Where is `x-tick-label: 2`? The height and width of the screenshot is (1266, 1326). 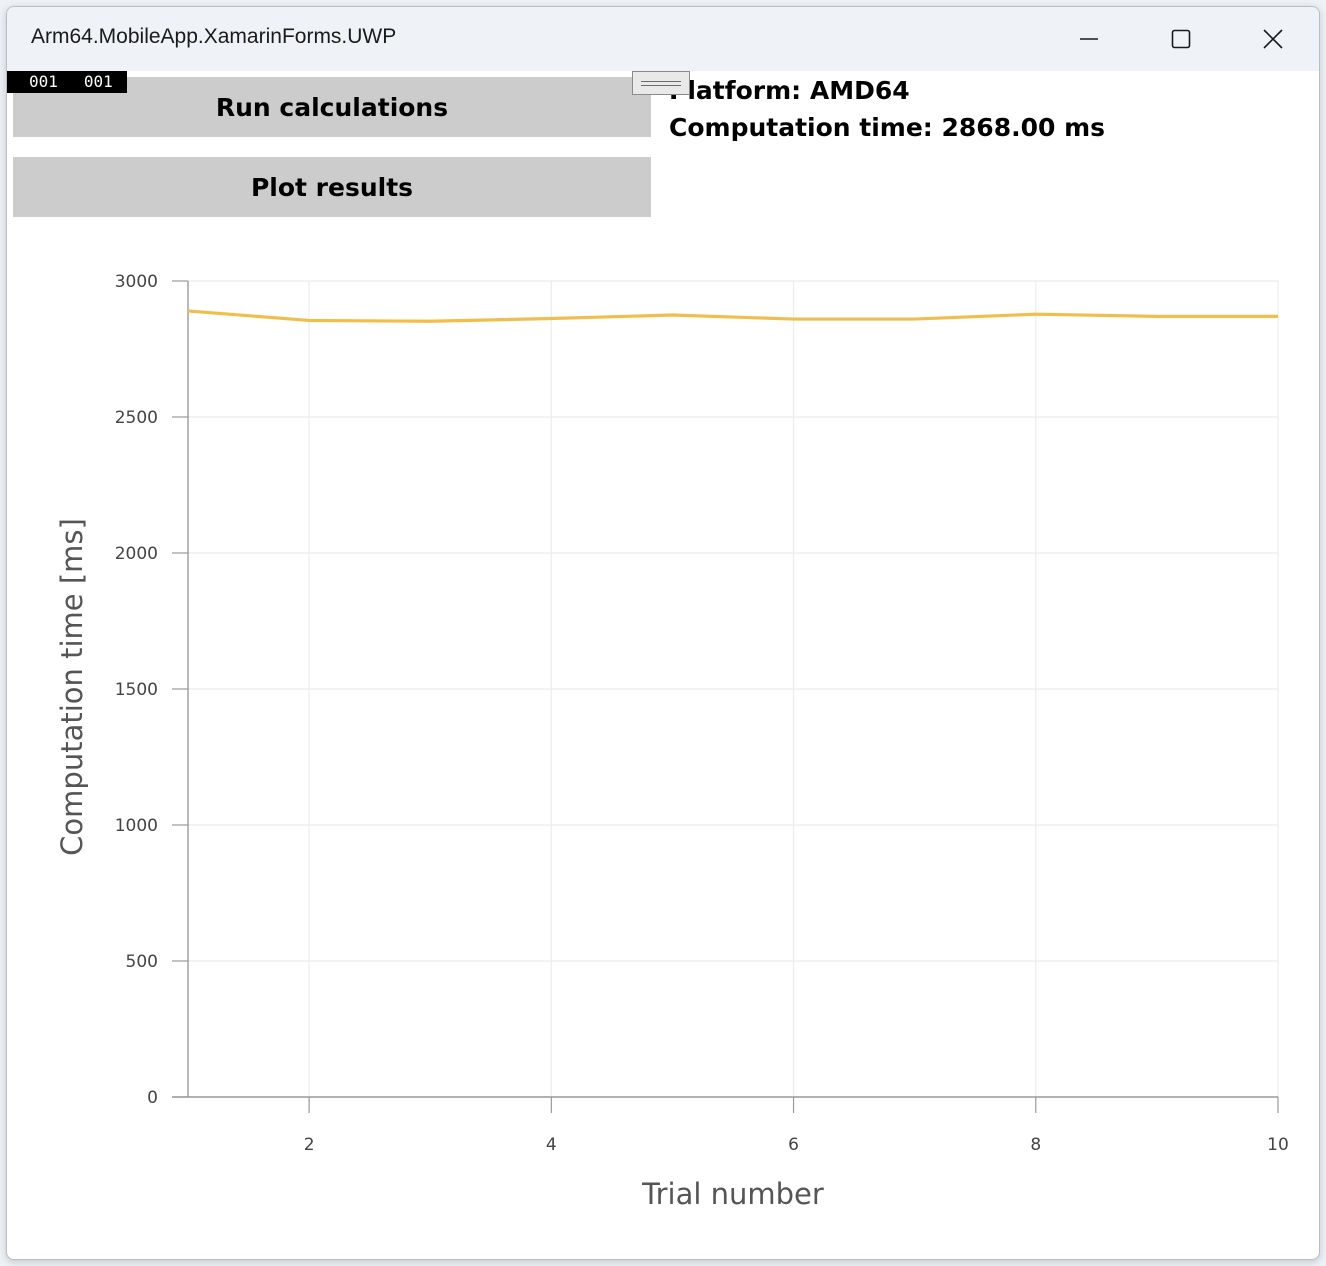
x-tick-label: 2 is located at coordinates (309, 1145).